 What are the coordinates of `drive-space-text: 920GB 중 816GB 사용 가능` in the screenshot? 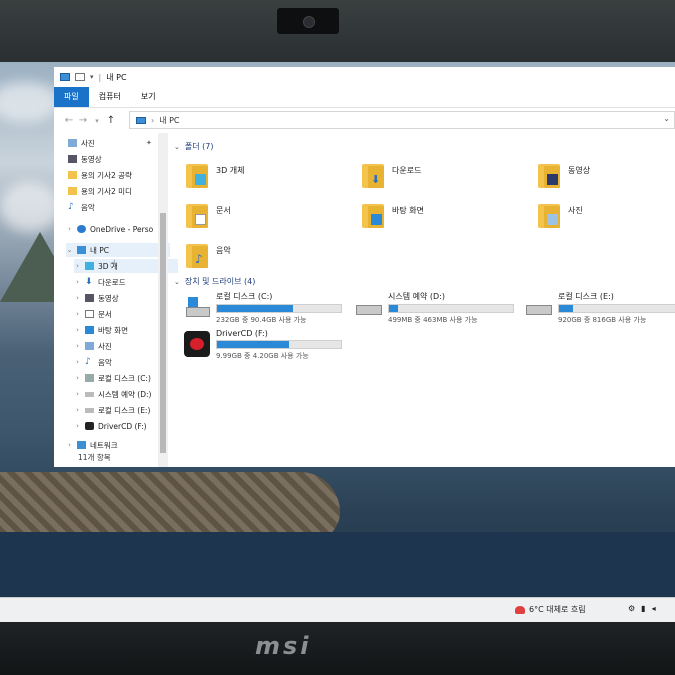 It's located at (602, 320).